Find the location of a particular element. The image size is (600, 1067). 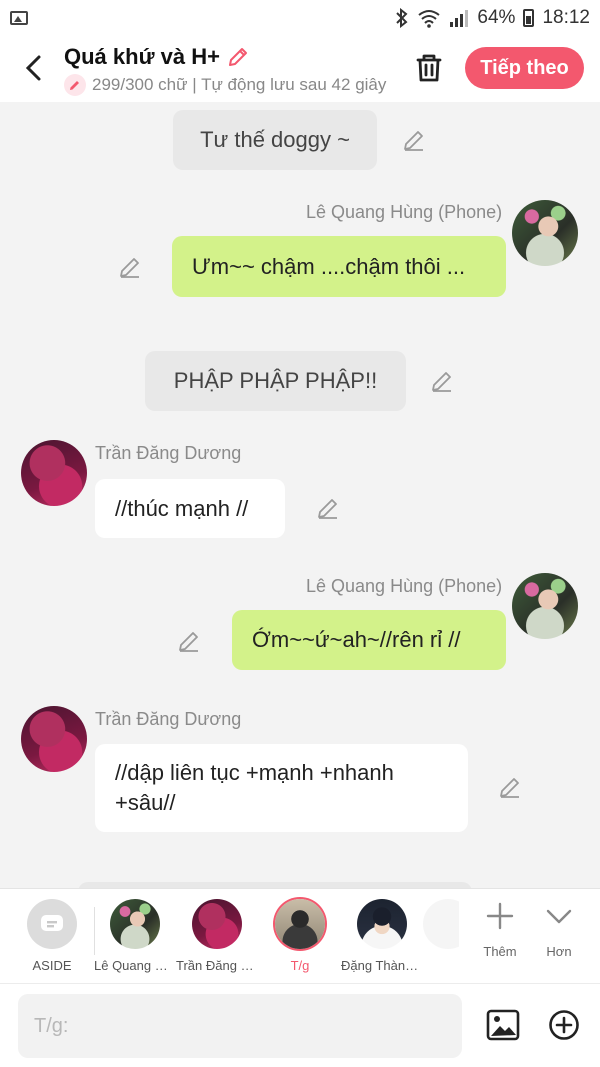

character-label: T/g is located at coordinates (300, 965).